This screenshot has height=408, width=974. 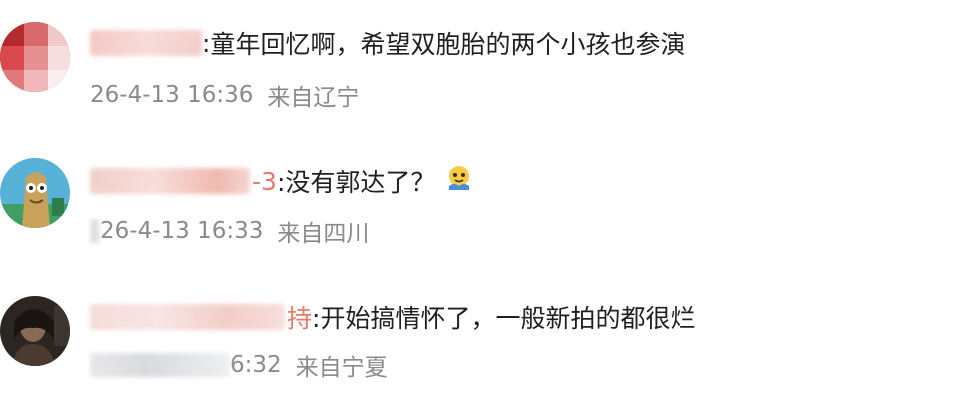 What do you see at coordinates (172, 95) in the screenshot?
I see `comment-date: 26-4-13 16:36` at bounding box center [172, 95].